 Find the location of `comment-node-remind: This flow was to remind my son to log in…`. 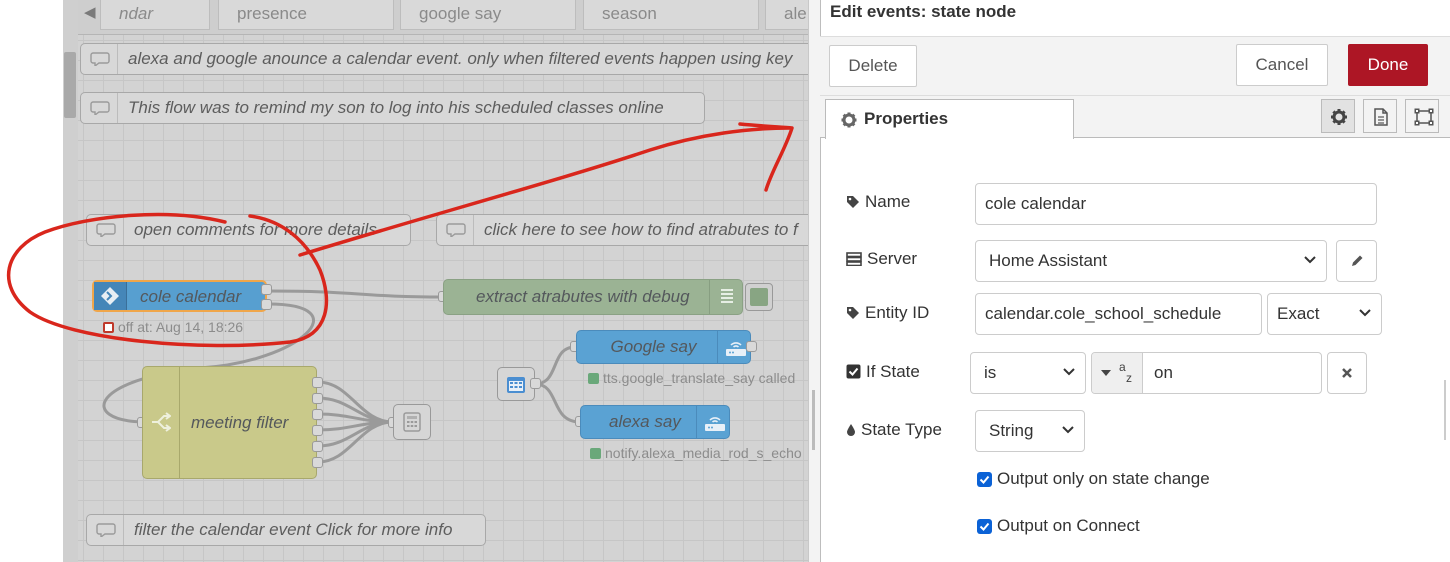

comment-node-remind: This flow was to remind my son to log in… is located at coordinates (392, 108).